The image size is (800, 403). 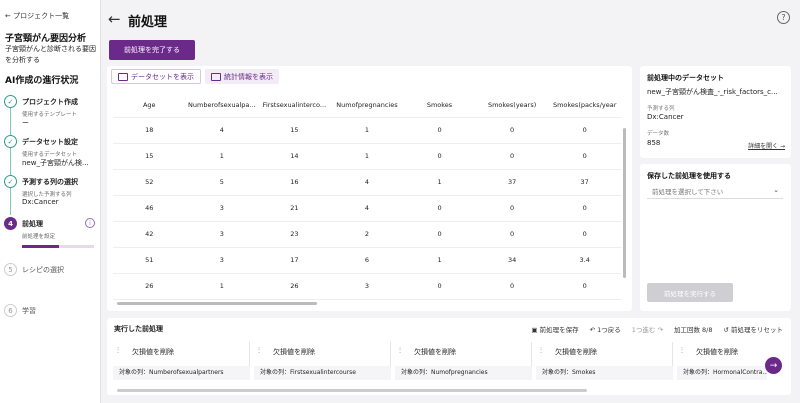 What do you see at coordinates (367, 300) in the screenshot?
I see `table-cell: 5` at bounding box center [367, 300].